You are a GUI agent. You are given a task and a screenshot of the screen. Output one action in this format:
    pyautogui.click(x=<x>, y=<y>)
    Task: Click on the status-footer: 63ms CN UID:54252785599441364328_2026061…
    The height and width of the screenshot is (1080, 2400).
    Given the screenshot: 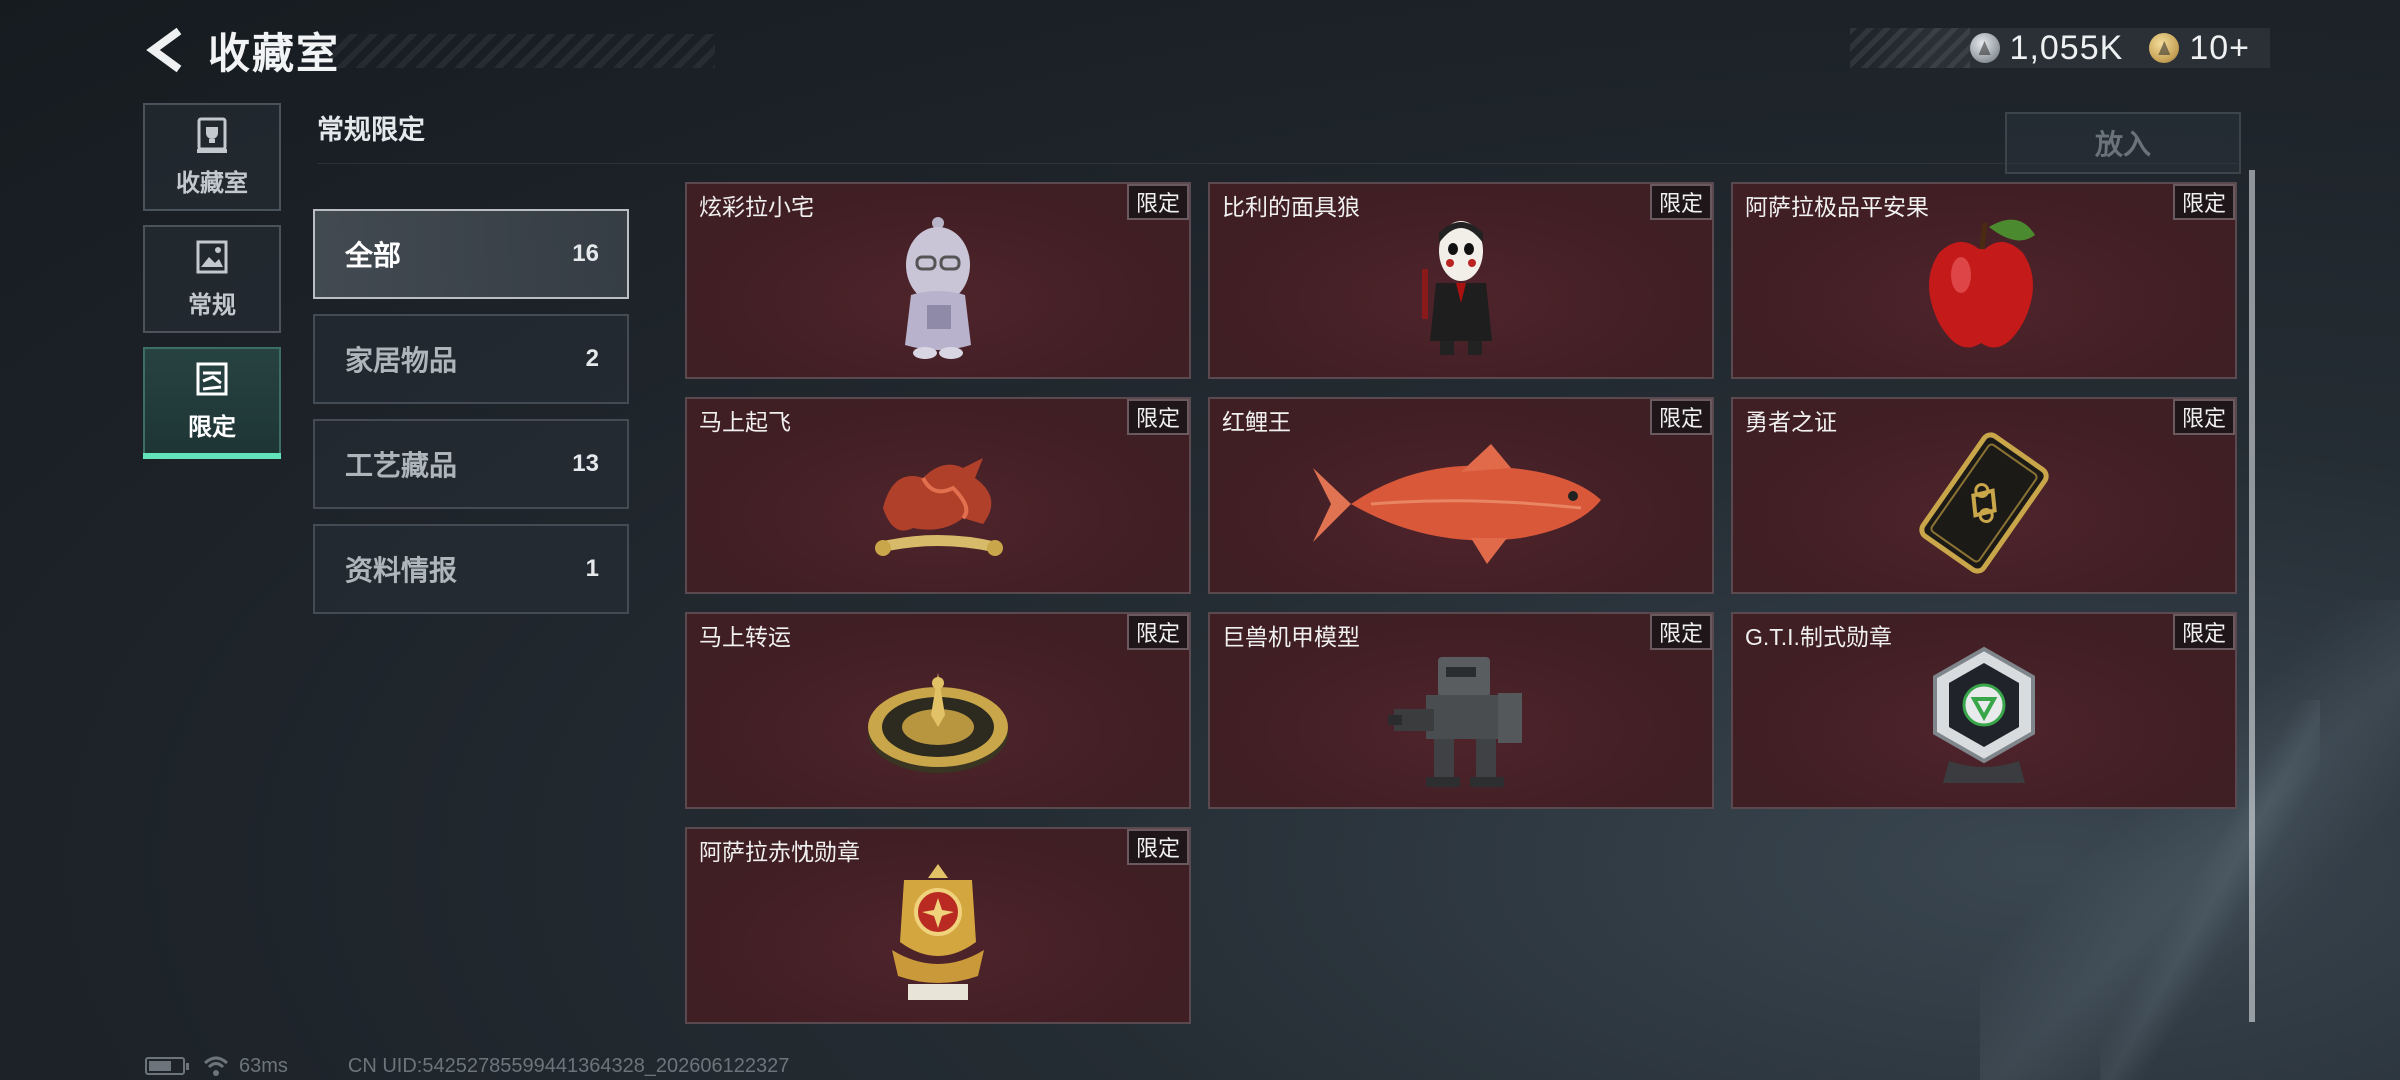 What is the action you would take?
    pyautogui.click(x=467, y=1066)
    